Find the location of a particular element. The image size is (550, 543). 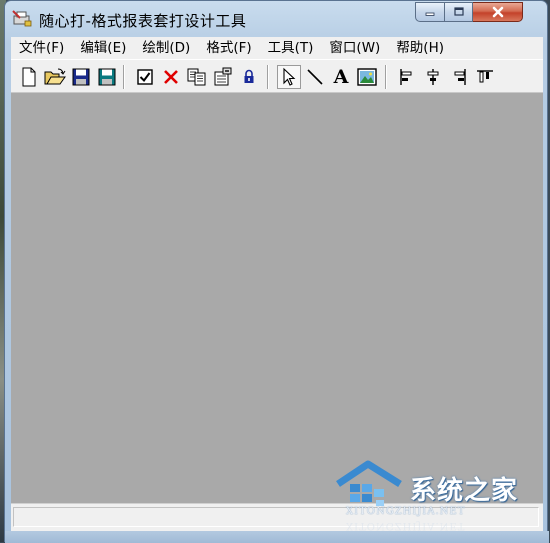

save-as-button is located at coordinates (107, 77).